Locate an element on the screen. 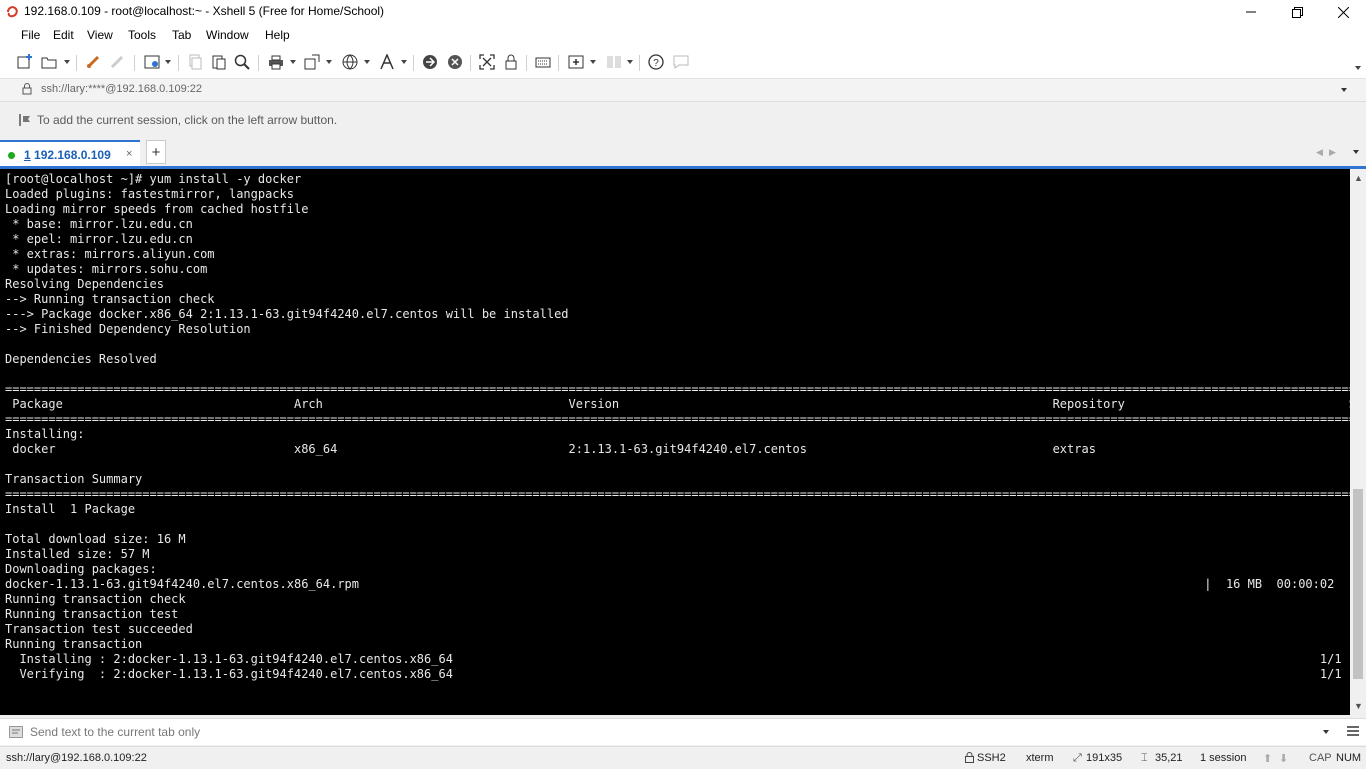 The height and width of the screenshot is (769, 1366). paste-icon is located at coordinates (219, 62).